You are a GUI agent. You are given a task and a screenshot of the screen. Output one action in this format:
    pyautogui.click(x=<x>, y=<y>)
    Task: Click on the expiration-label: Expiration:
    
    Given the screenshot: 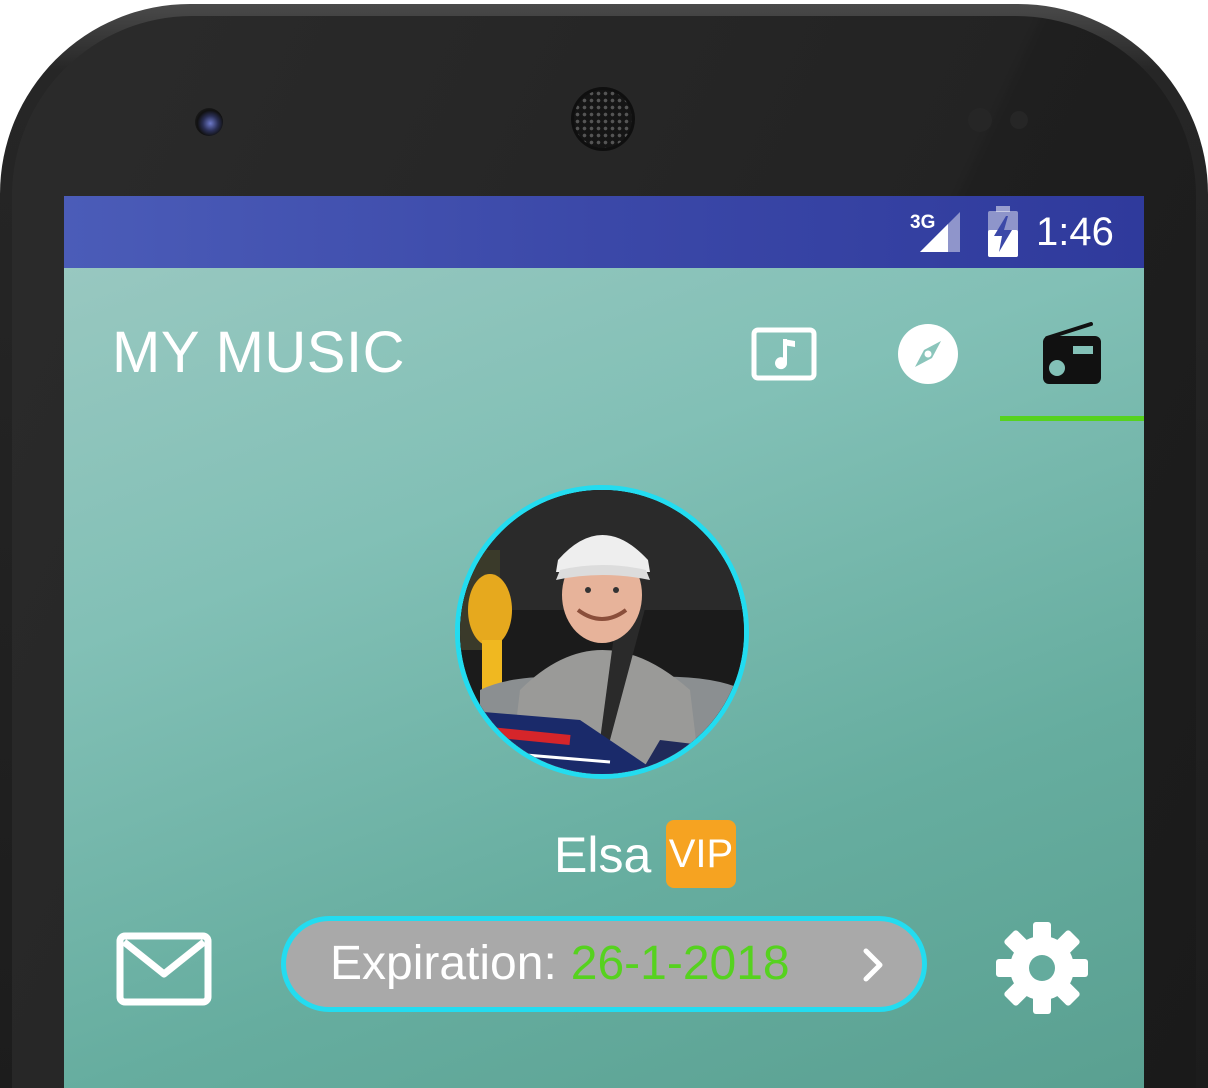 What is the action you would take?
    pyautogui.click(x=443, y=963)
    